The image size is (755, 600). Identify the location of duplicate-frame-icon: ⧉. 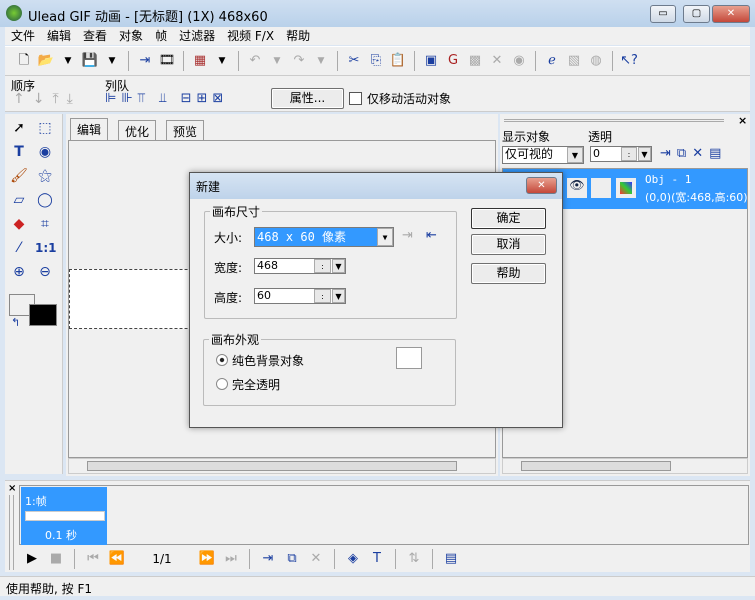
(292, 559).